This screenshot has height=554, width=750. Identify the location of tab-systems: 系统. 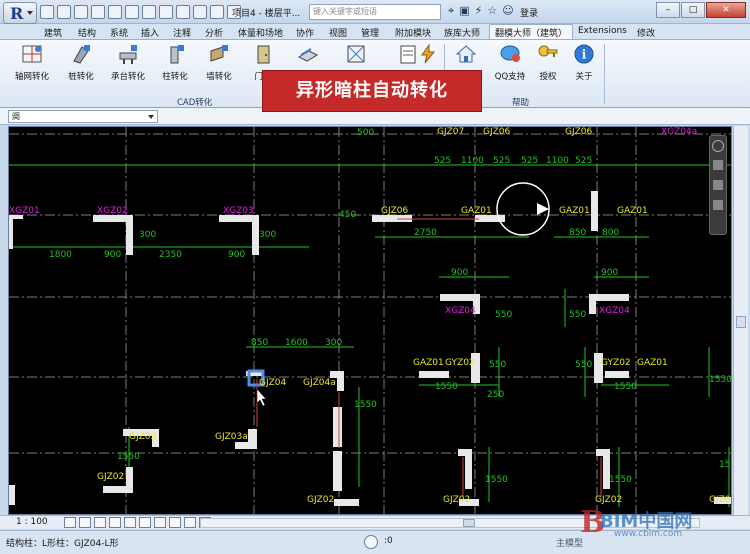
(119, 32).